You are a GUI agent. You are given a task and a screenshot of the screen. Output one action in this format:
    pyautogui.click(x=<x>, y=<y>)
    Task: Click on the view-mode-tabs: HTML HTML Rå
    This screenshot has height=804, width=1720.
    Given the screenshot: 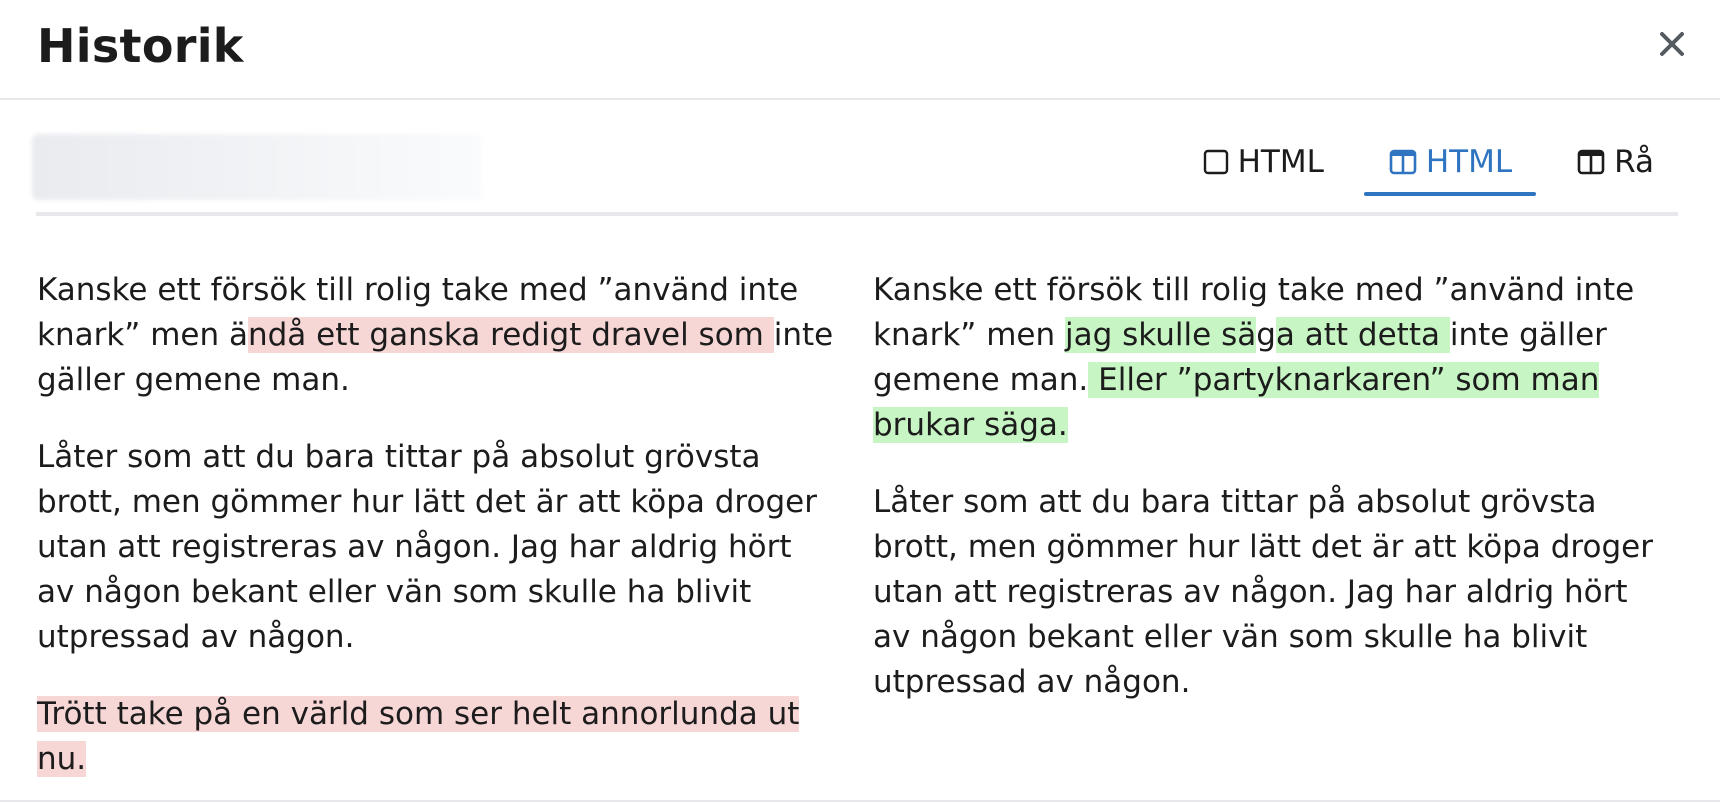 What is the action you would take?
    pyautogui.click(x=1420, y=173)
    